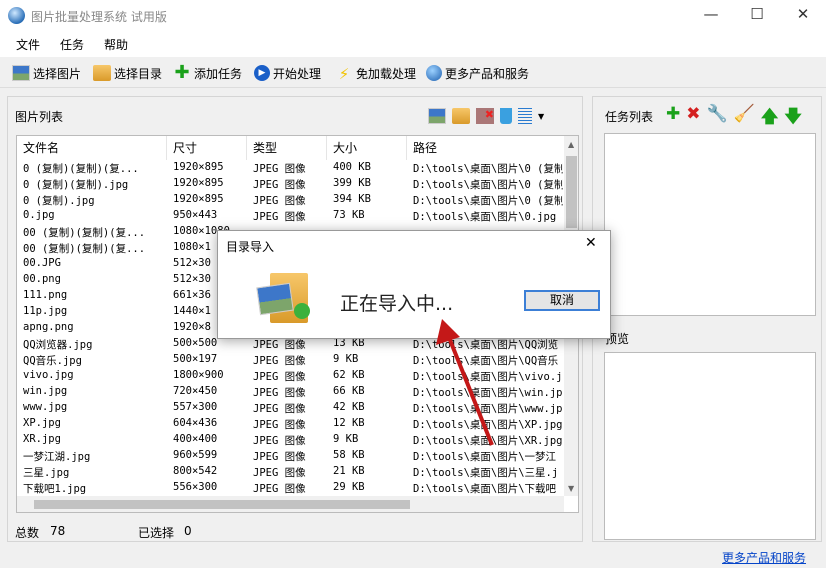  Describe the element at coordinates (42, 423) in the screenshot. I see `cell-name: XP.jpg` at that location.